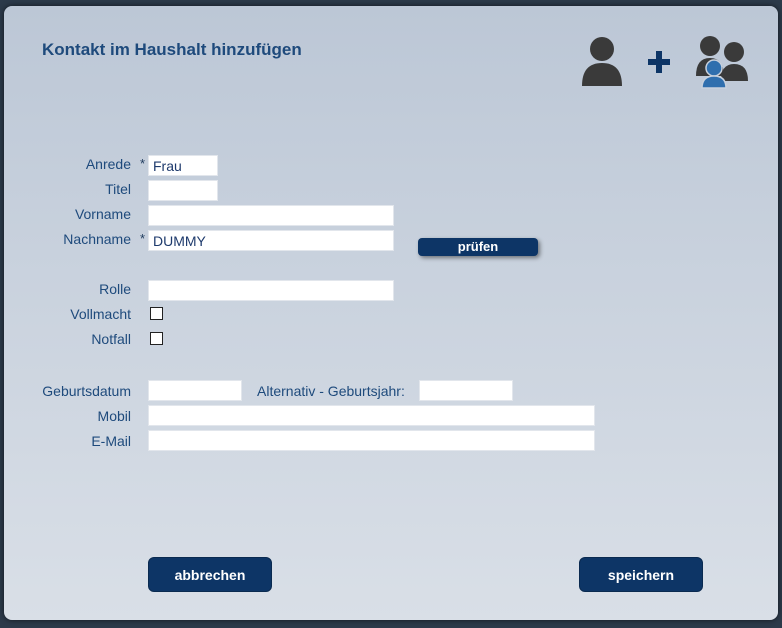  What do you see at coordinates (271, 290) in the screenshot?
I see `rolle-field` at bounding box center [271, 290].